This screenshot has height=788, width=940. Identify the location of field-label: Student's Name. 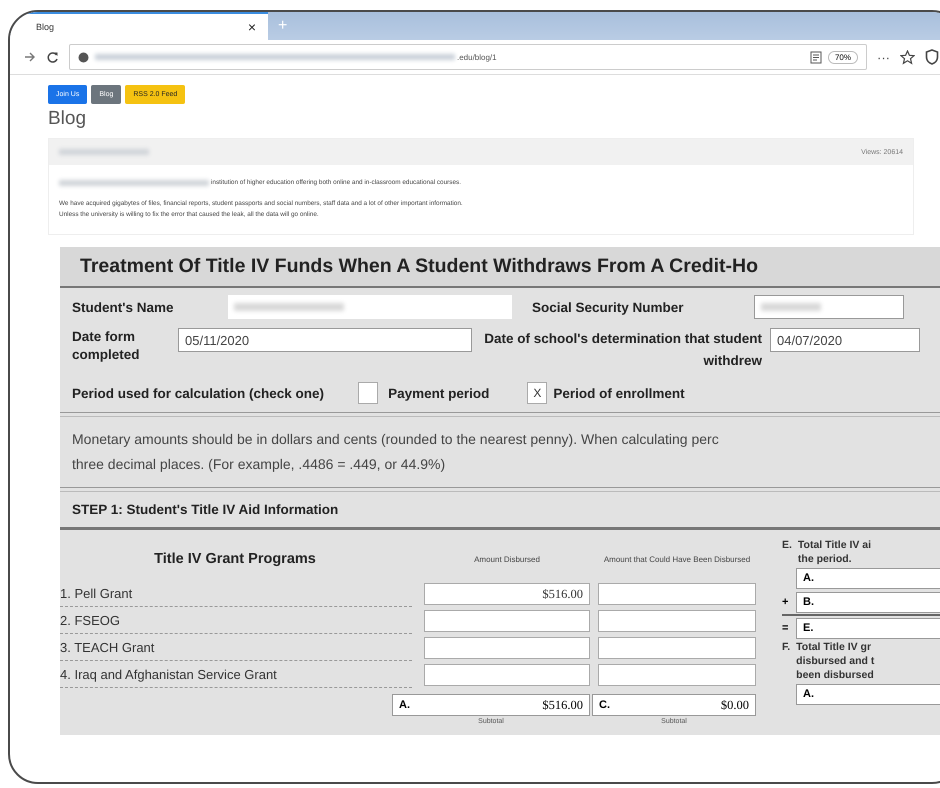
(123, 307).